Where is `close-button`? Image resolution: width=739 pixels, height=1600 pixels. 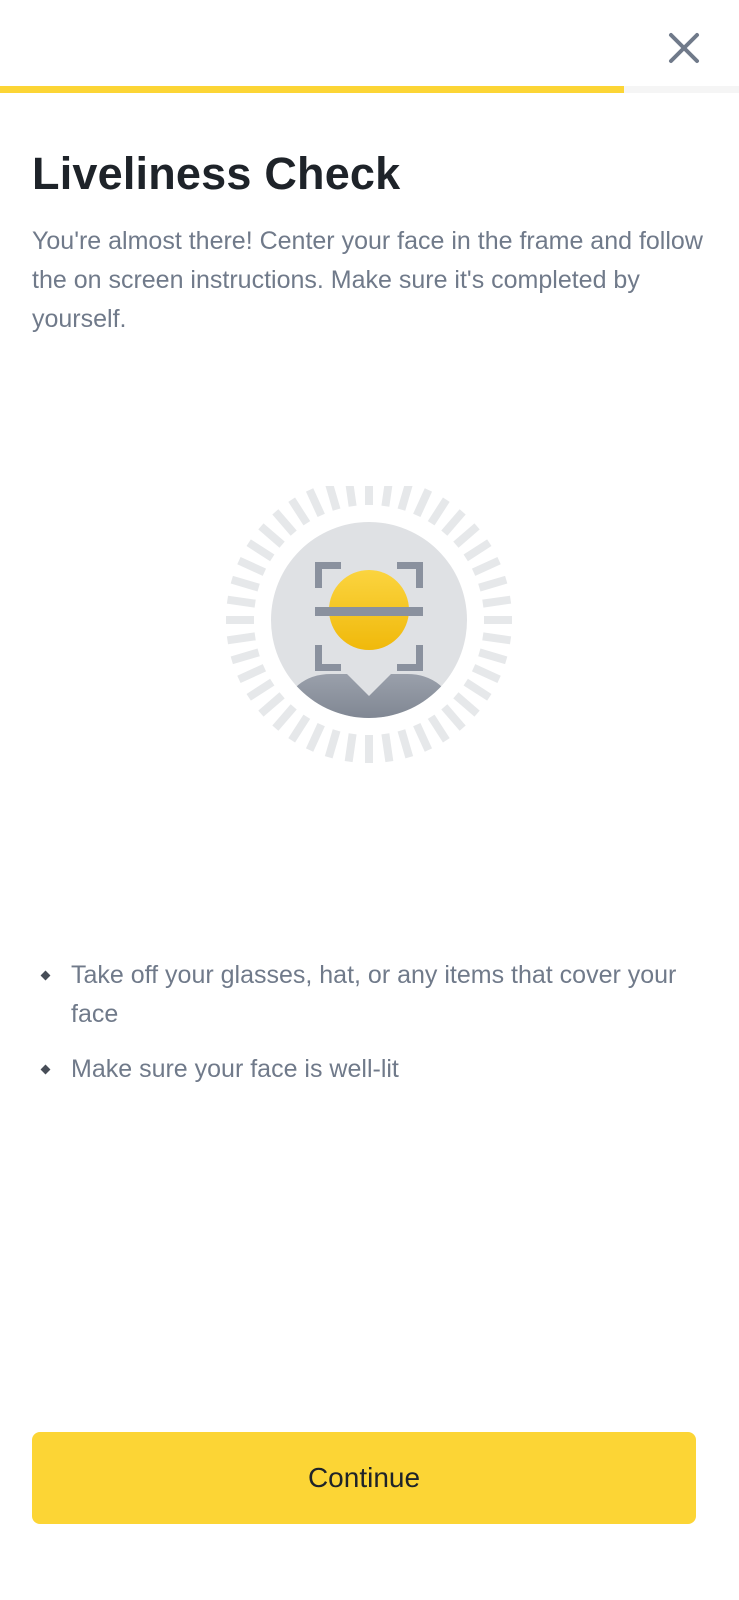 close-button is located at coordinates (684, 48).